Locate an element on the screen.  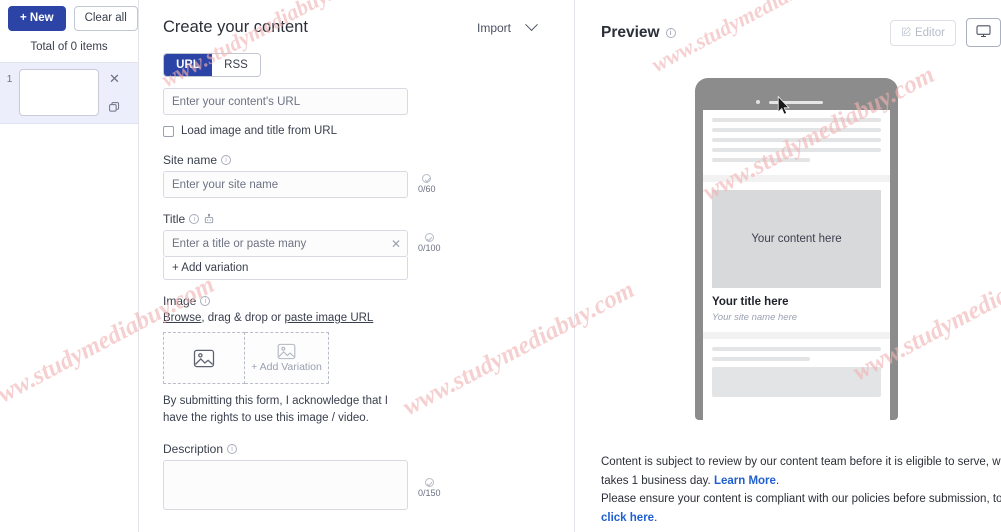
site-name-input-row: 0/60 is located at coordinates (359, 184).